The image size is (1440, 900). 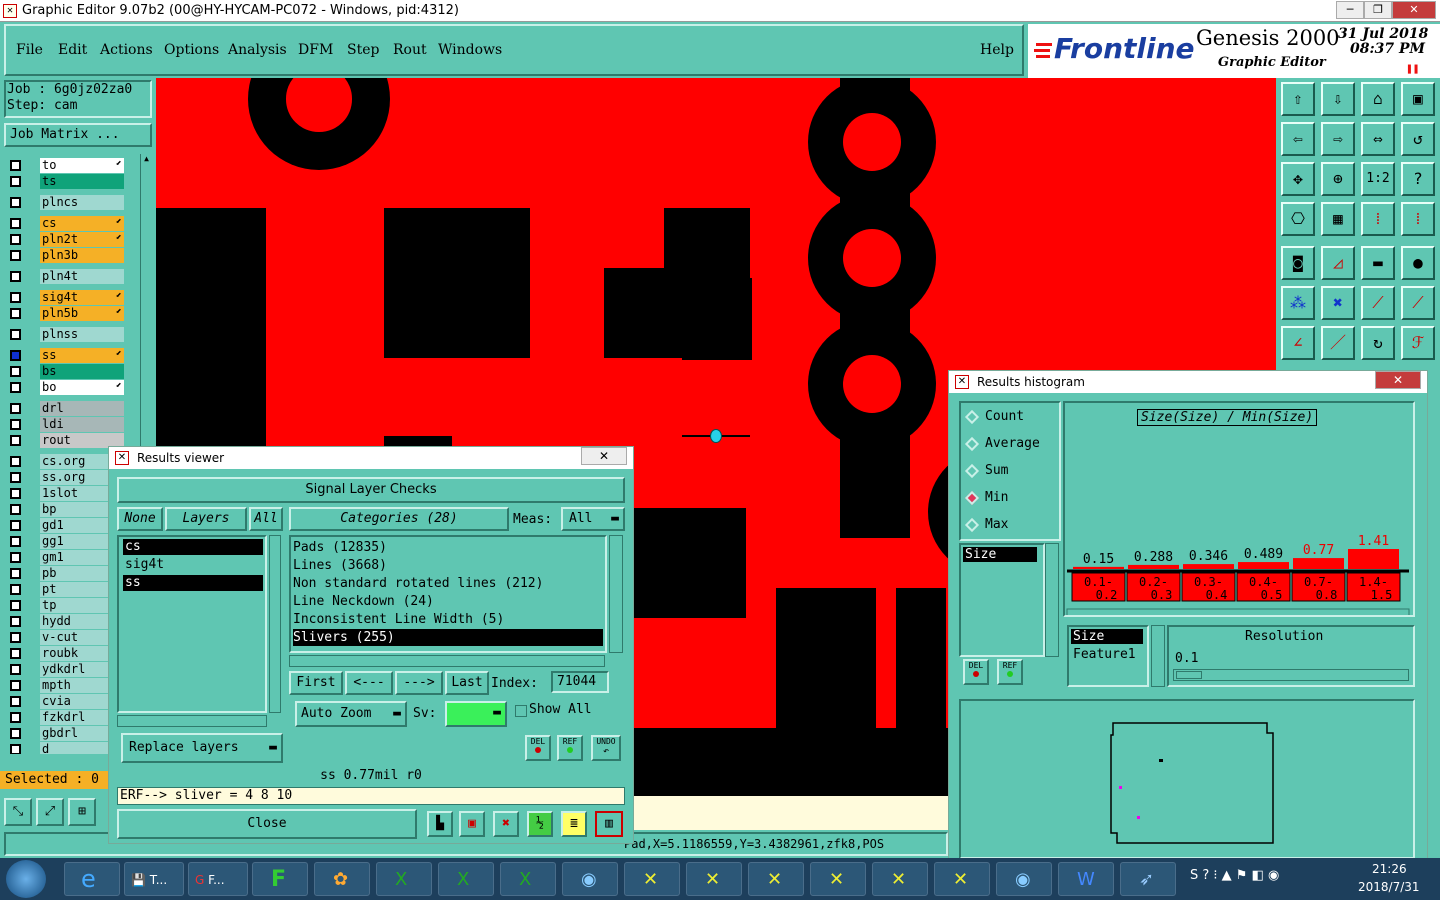 What do you see at coordinates (1418, 219) in the screenshot?
I see `layer-display-alt-icon: ⁞` at bounding box center [1418, 219].